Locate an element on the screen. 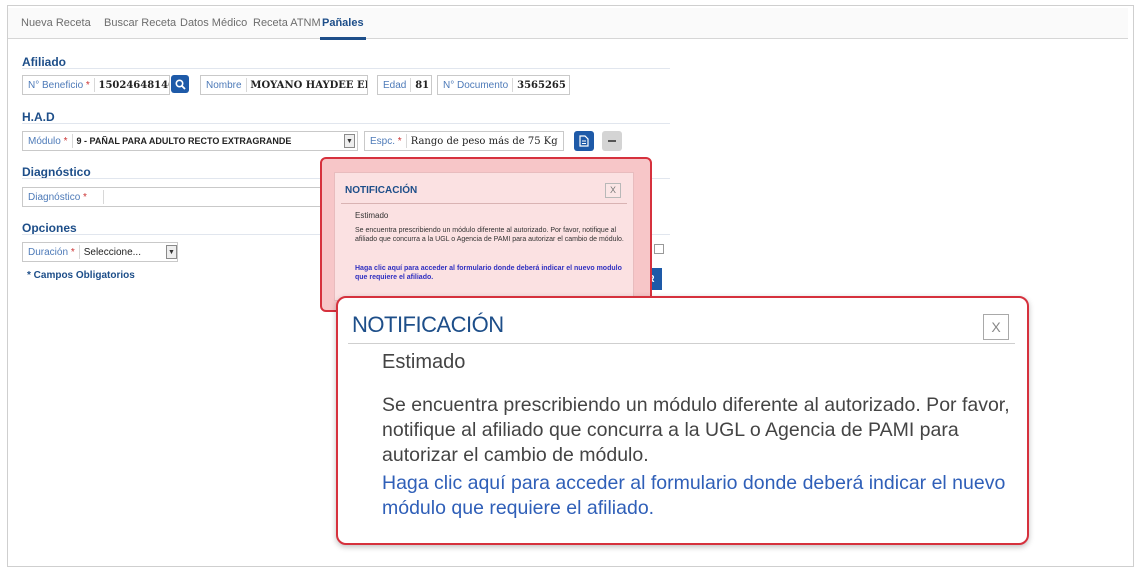 Image resolution: width=1136 pixels, height=570 pixels. nombre-value: MOYANO HAYDEE ELVA is located at coordinates (306, 85).